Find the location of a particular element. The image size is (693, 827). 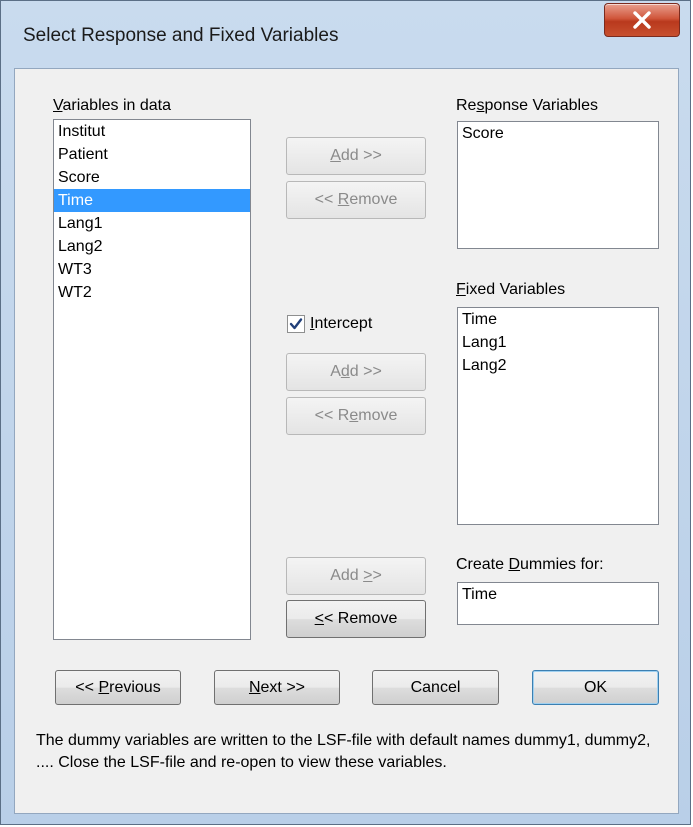

response-remove-button: << Remove is located at coordinates (356, 200).